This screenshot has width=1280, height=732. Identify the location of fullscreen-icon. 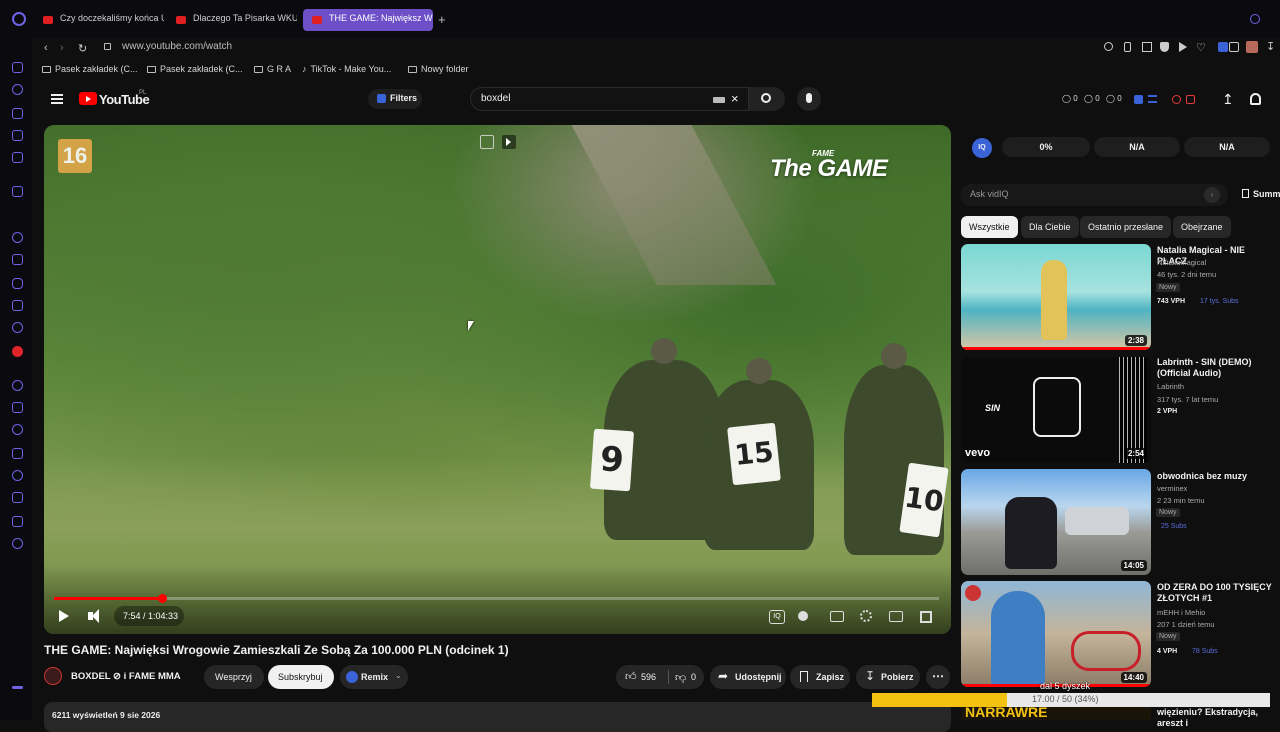
(926, 617).